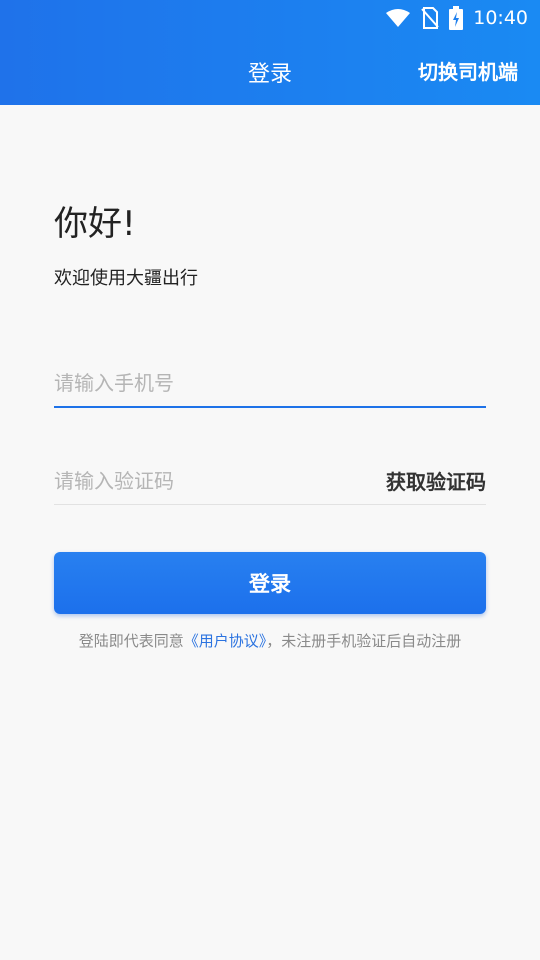 The image size is (540, 960). Describe the element at coordinates (225, 641) in the screenshot. I see `user-agreement-link: 《用户协议》` at that location.